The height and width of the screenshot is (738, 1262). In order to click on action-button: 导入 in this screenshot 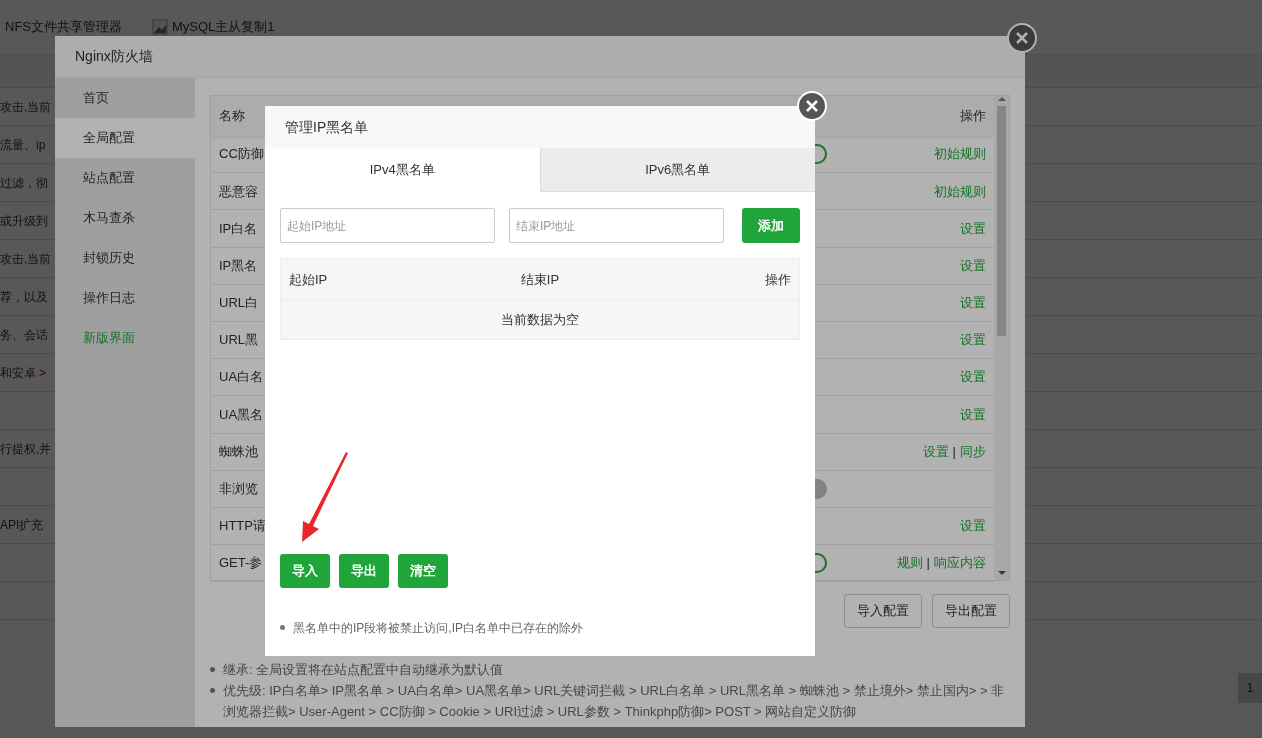, I will do `click(305, 571)`.